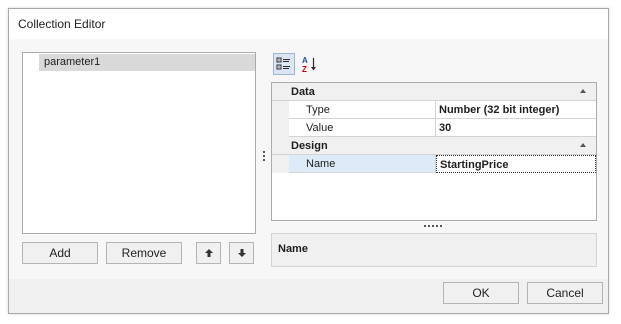  What do you see at coordinates (308, 24) in the screenshot?
I see `title-bar: Collection Editor` at bounding box center [308, 24].